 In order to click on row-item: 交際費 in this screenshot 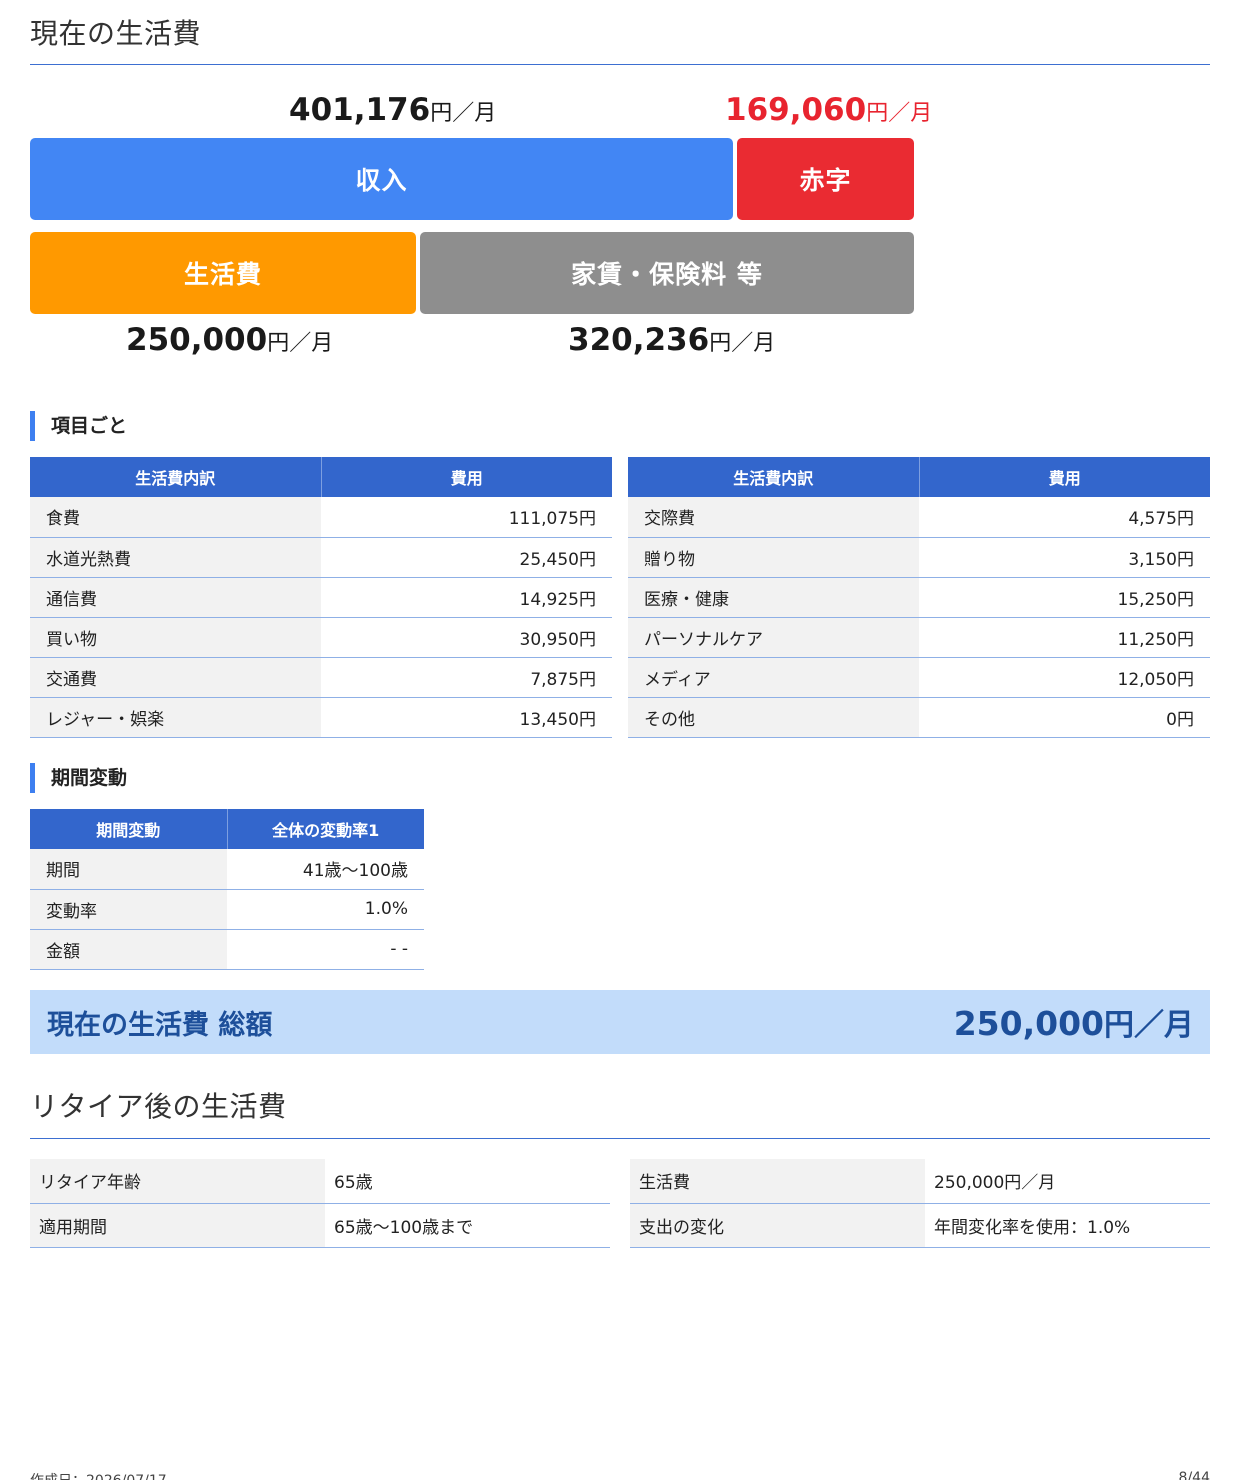, I will do `click(773, 517)`.